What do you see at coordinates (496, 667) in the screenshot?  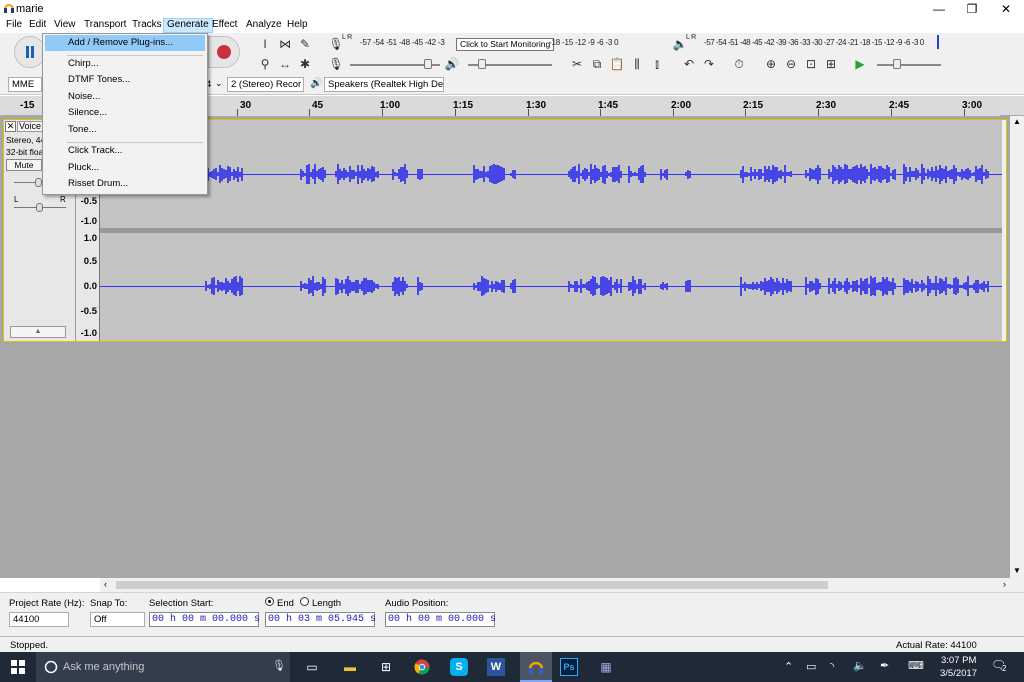 I see `word-icon: W` at bounding box center [496, 667].